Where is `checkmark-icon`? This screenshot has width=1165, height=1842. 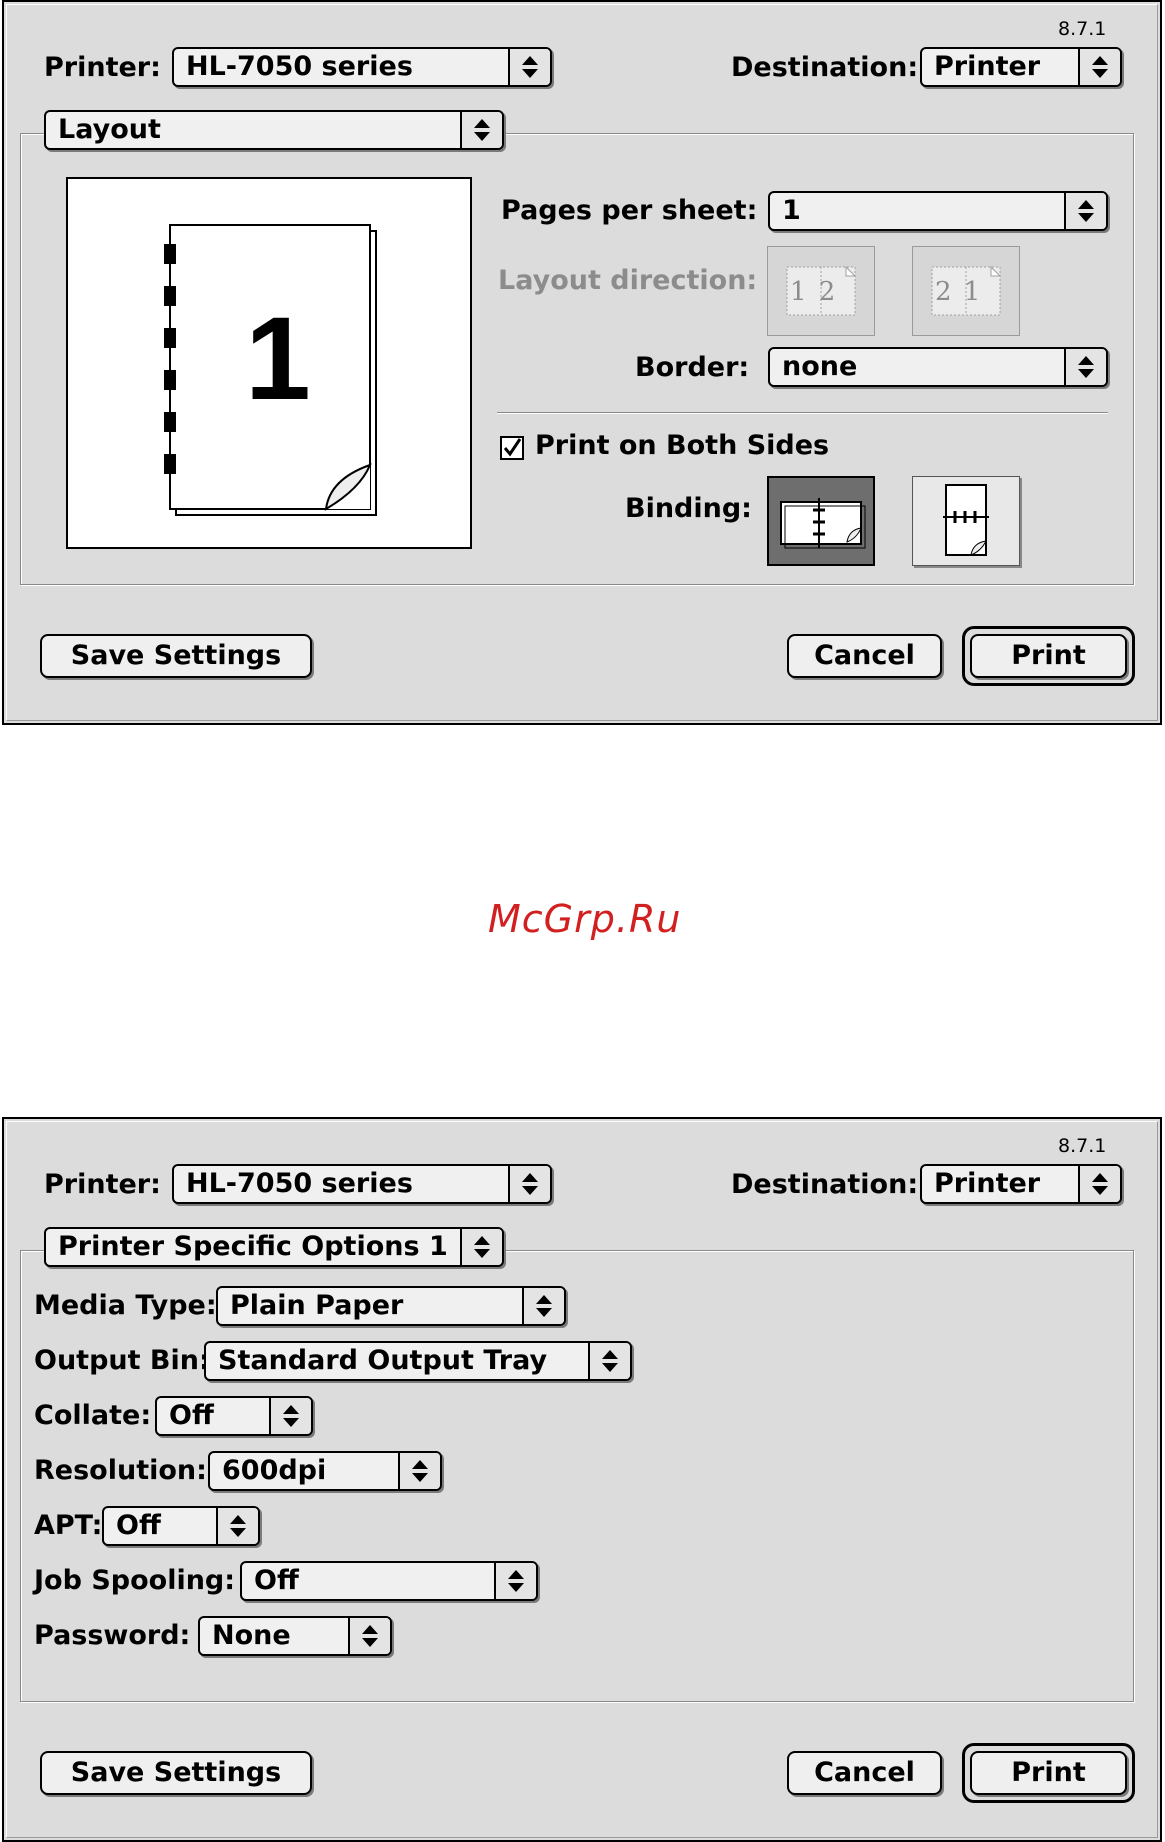 checkmark-icon is located at coordinates (512, 447).